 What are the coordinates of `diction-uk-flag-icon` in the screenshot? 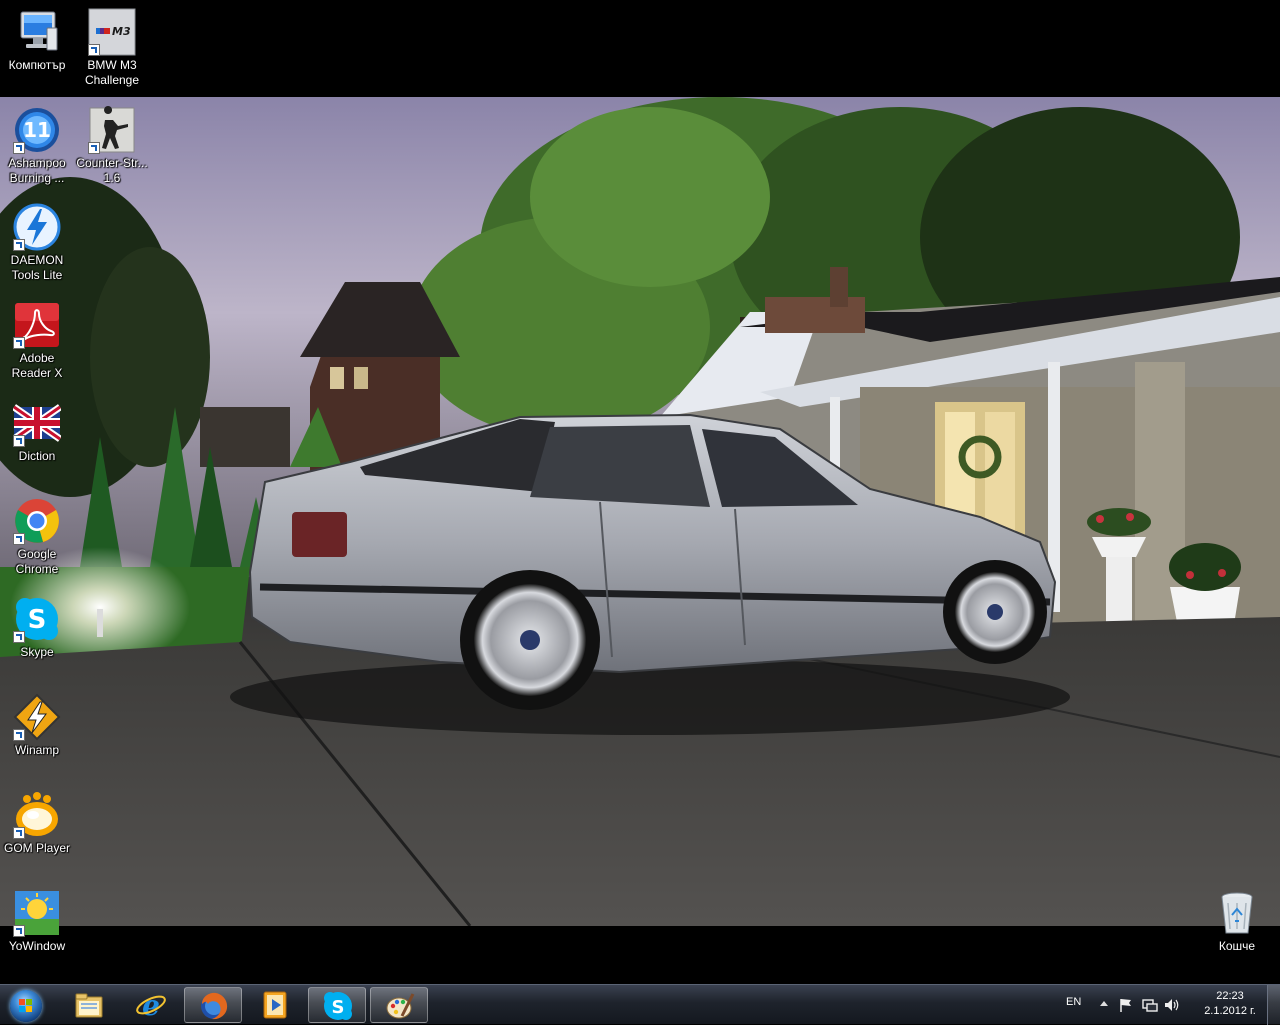 It's located at (37, 423).